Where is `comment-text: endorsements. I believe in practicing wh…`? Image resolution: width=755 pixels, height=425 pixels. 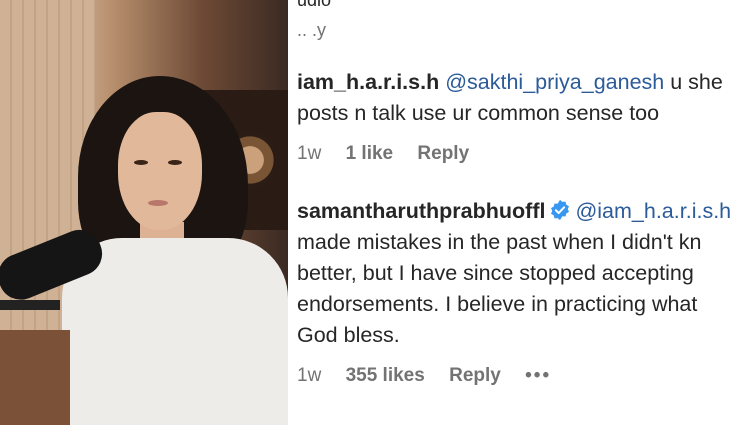
comment-text: endorsements. I believe in practicing wh… is located at coordinates (497, 304).